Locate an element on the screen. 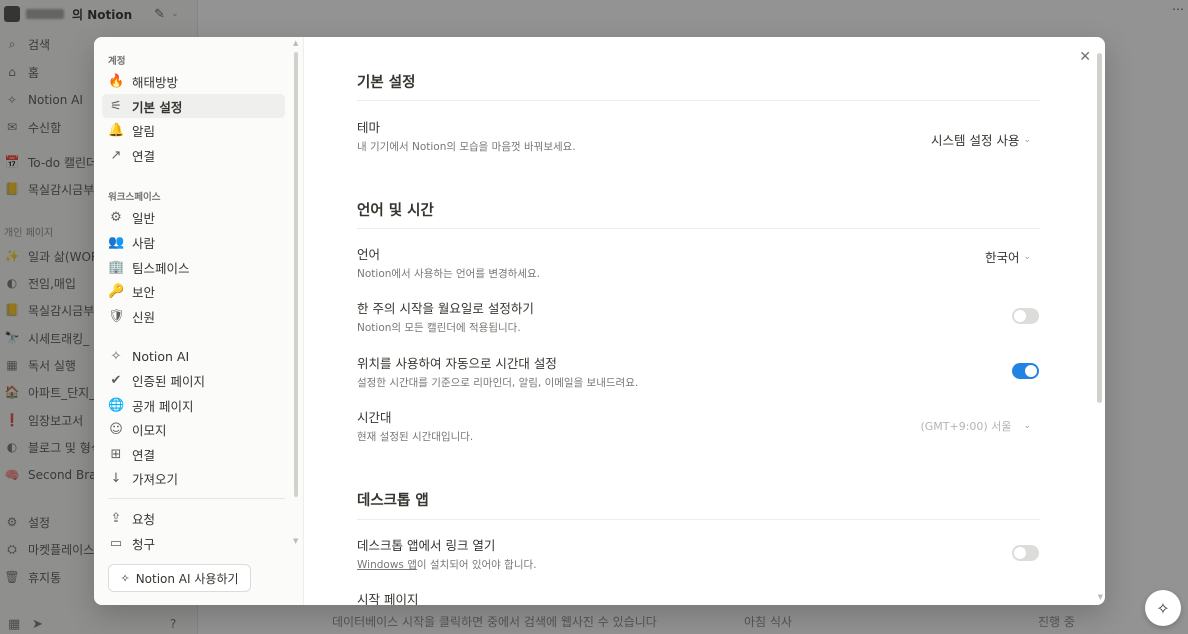 This screenshot has height=634, width=1188. smiley-icon: ☺ is located at coordinates (116, 429).